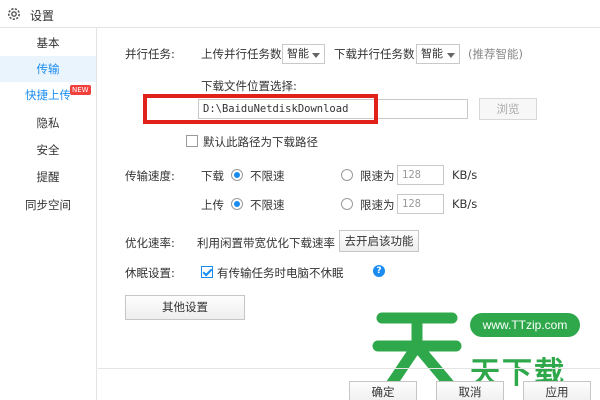  Describe the element at coordinates (347, 175) in the screenshot. I see `download-limit-radio` at that location.